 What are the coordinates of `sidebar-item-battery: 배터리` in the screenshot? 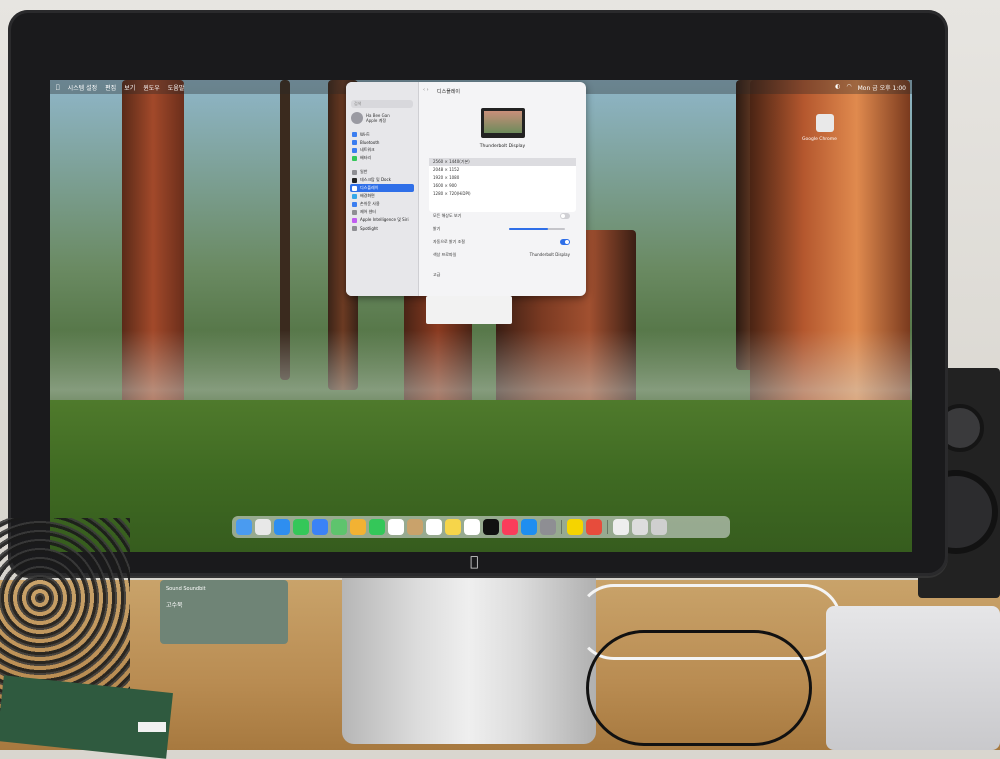 It's located at (382, 158).